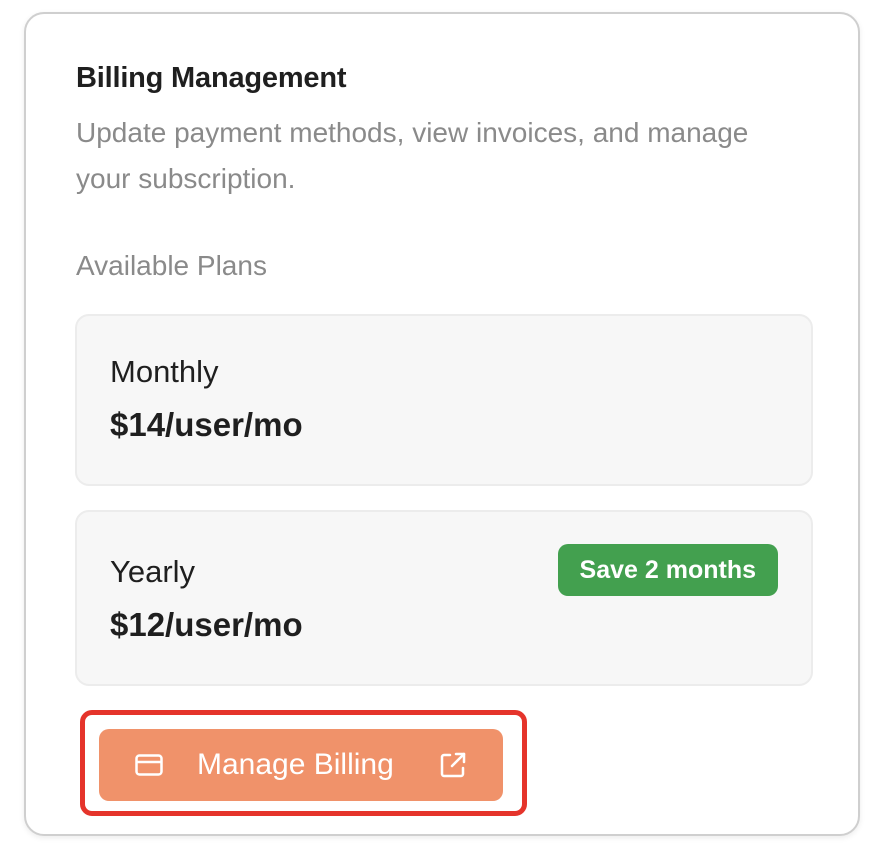 Image resolution: width=888 pixels, height=858 pixels. I want to click on plan-price: $12/user/mo, so click(206, 624).